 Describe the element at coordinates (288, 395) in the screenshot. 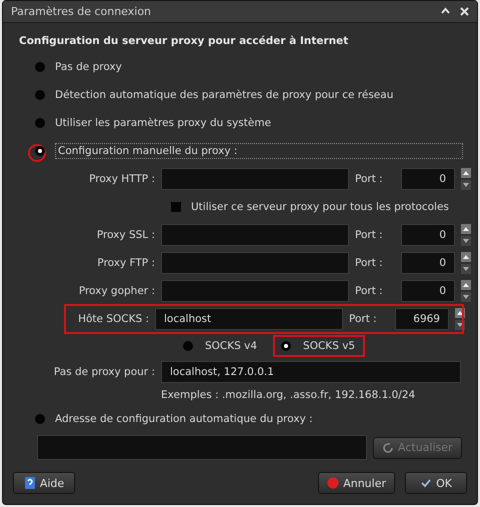

I see `hint-text: Exemples : .mozilla.org, .asso.fr, 192.168.1.0/24` at that location.